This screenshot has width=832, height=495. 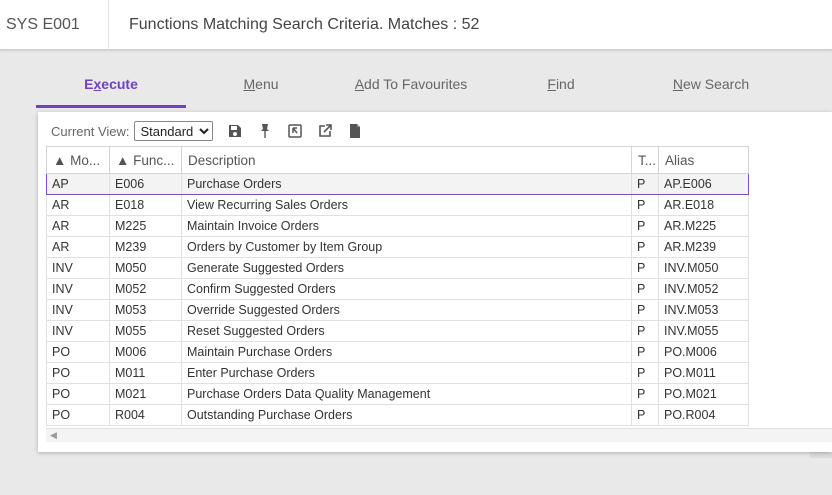 What do you see at coordinates (416, 84) in the screenshot?
I see `tab-label-part: dd To Favourites` at bounding box center [416, 84].